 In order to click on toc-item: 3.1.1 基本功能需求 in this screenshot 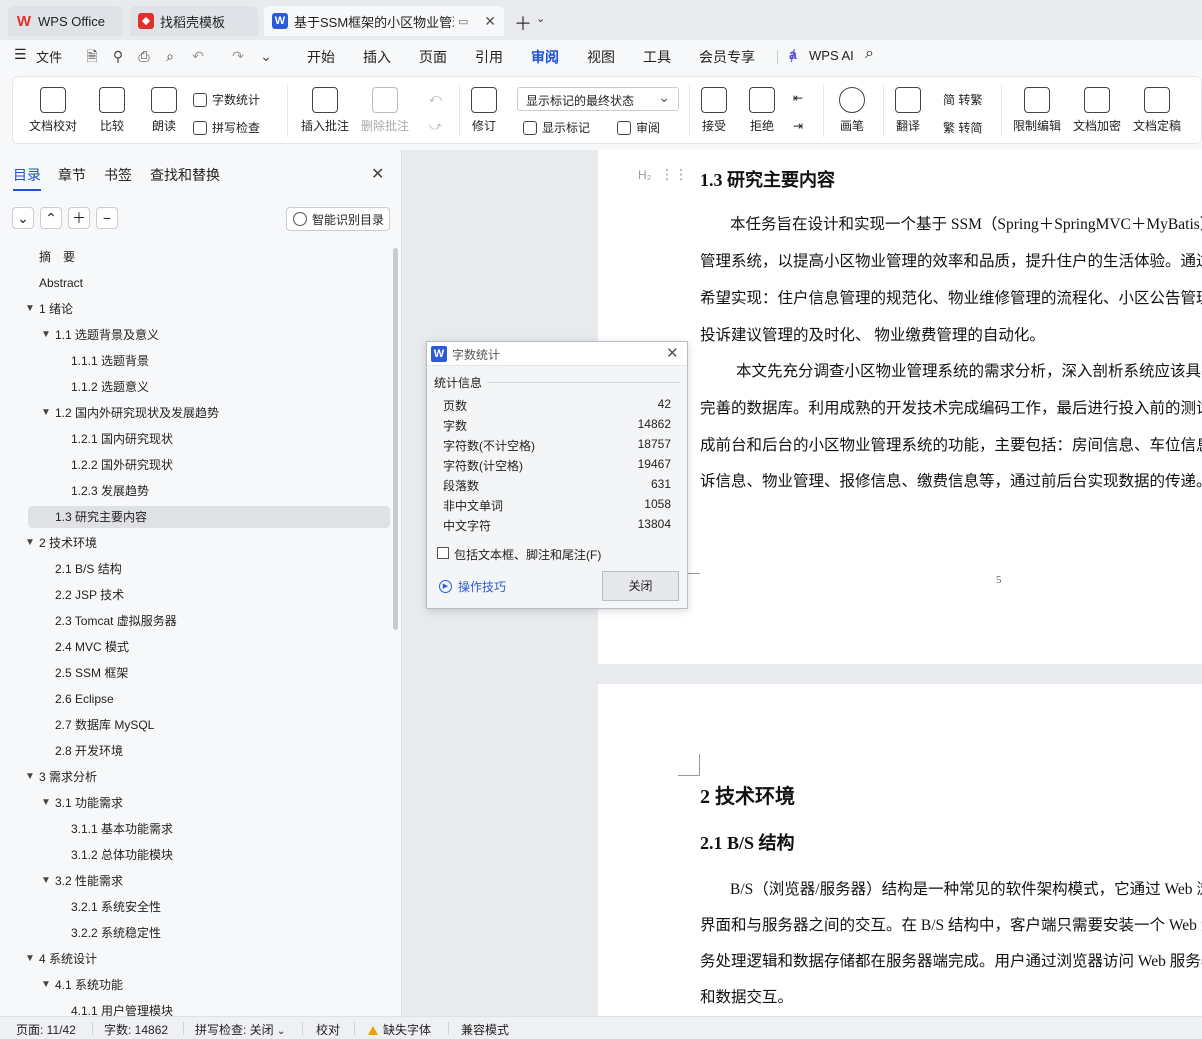, I will do `click(195, 829)`.